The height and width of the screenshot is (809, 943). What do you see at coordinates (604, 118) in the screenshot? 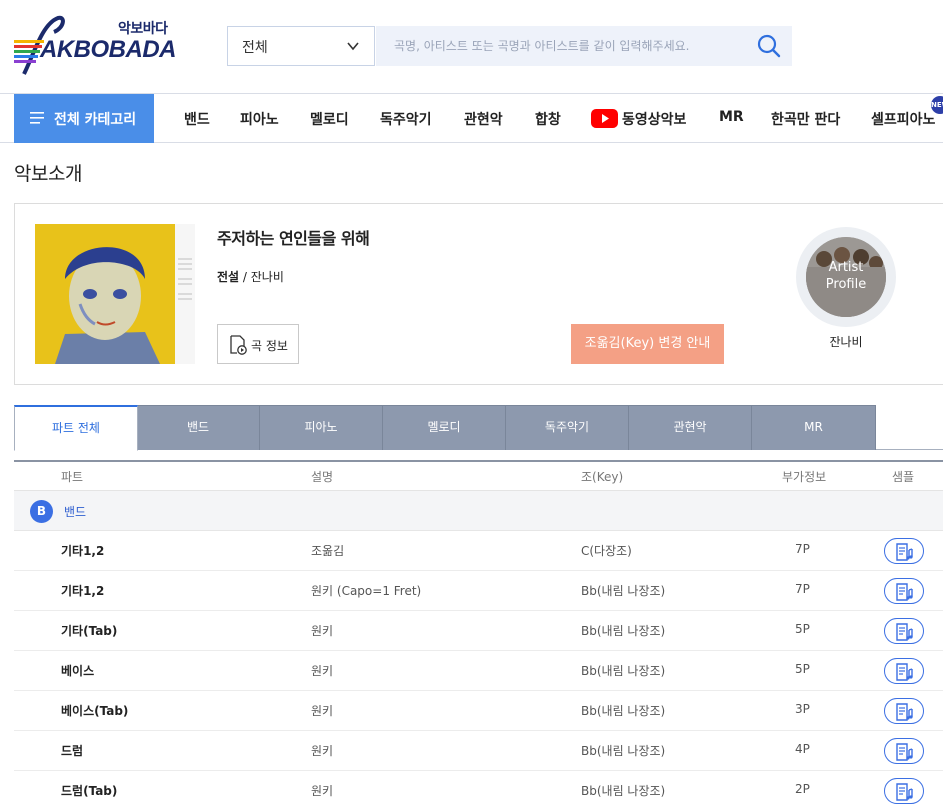
I see `youtube-icon` at bounding box center [604, 118].